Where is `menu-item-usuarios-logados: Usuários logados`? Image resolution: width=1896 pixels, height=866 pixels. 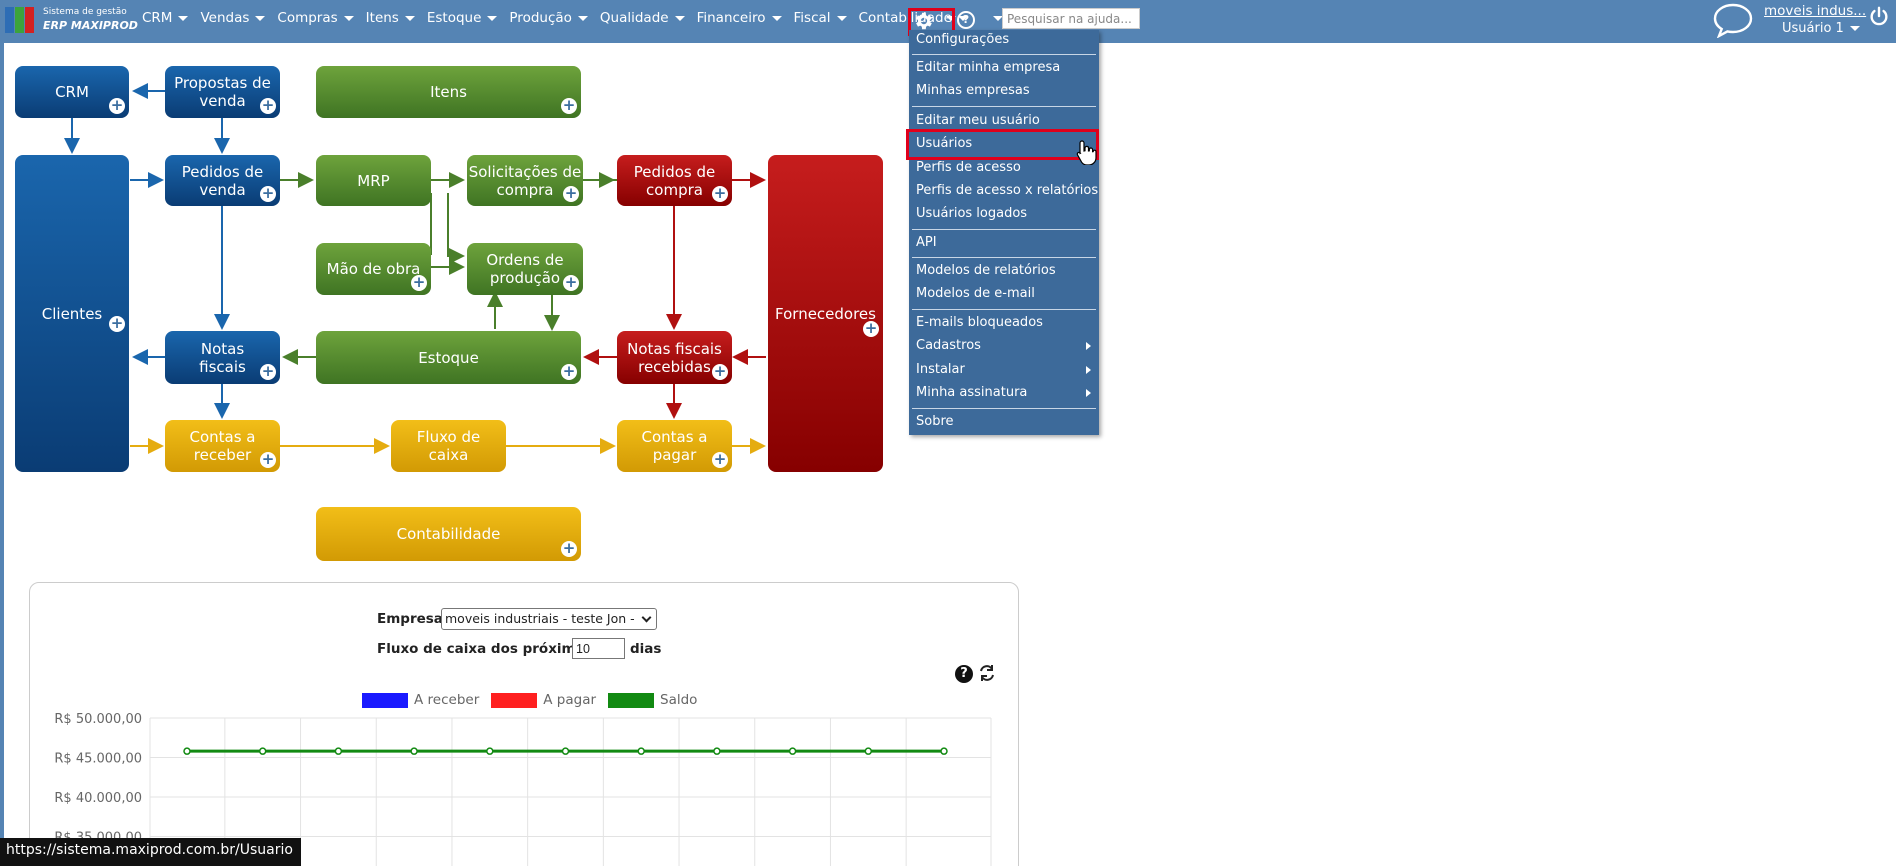
menu-item-usuarios-logados: Usuários logados is located at coordinates (1004, 215).